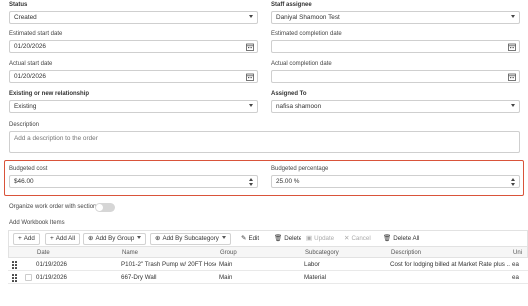 Image resolution: width=528 pixels, height=306 pixels. What do you see at coordinates (357, 238) in the screenshot?
I see `cancel-button: ✕ Cancel` at bounding box center [357, 238].